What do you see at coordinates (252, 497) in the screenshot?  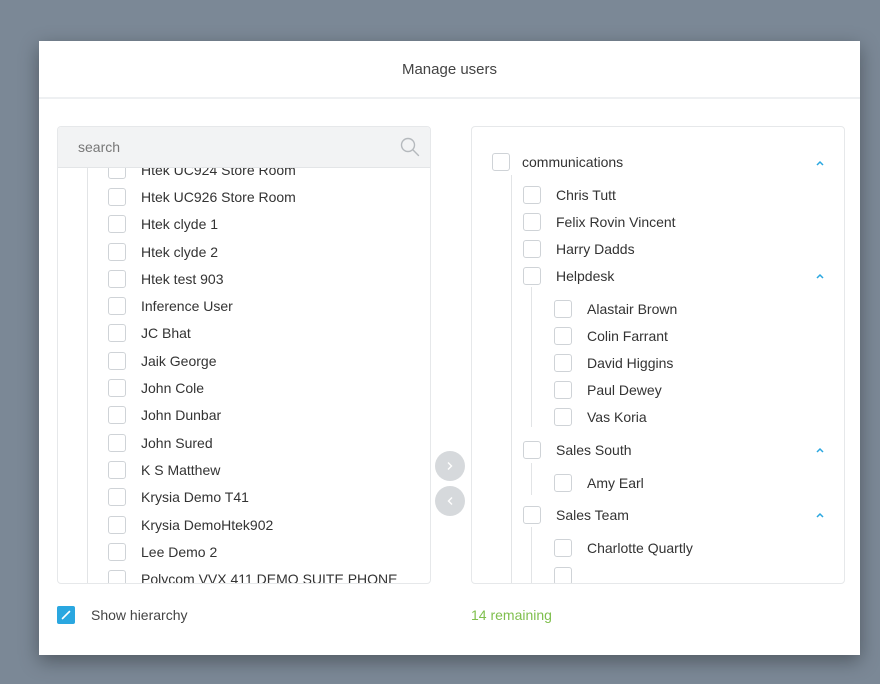 I see `user-list-item: Krysia Demo T41` at bounding box center [252, 497].